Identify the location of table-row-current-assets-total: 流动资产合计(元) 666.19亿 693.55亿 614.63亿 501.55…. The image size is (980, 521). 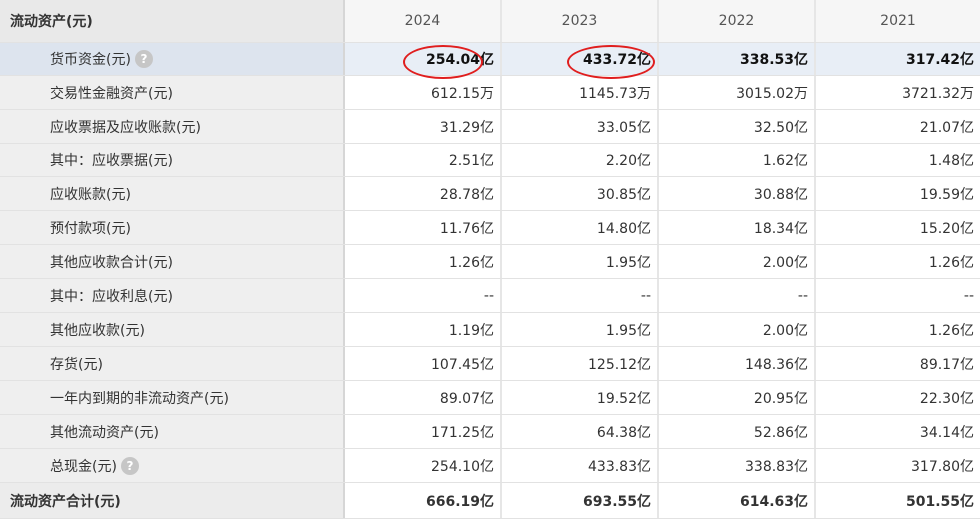
(490, 501).